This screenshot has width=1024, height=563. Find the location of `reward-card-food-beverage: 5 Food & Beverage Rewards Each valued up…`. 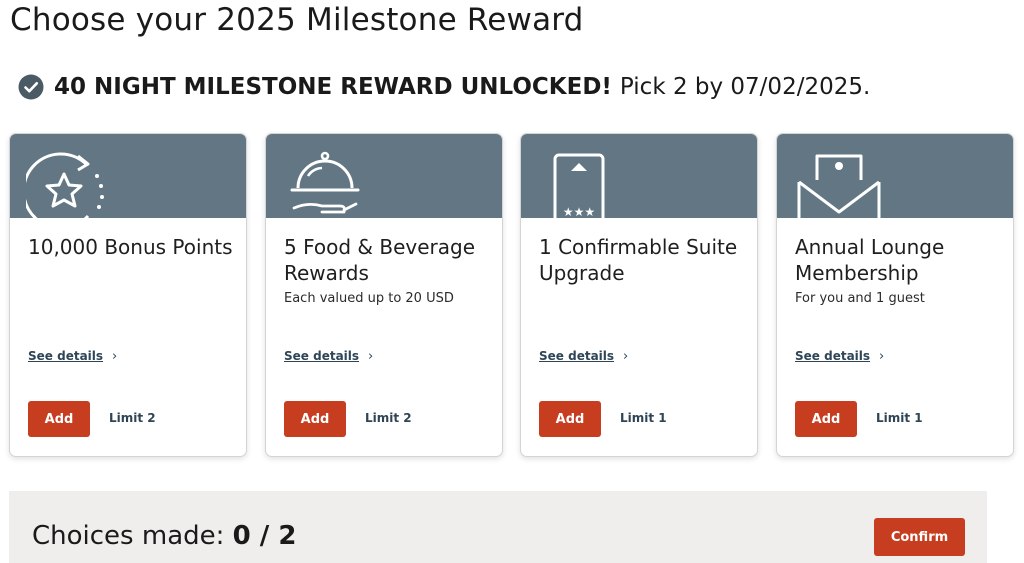

reward-card-food-beverage: 5 Food & Beverage Rewards Each valued up… is located at coordinates (384, 295).